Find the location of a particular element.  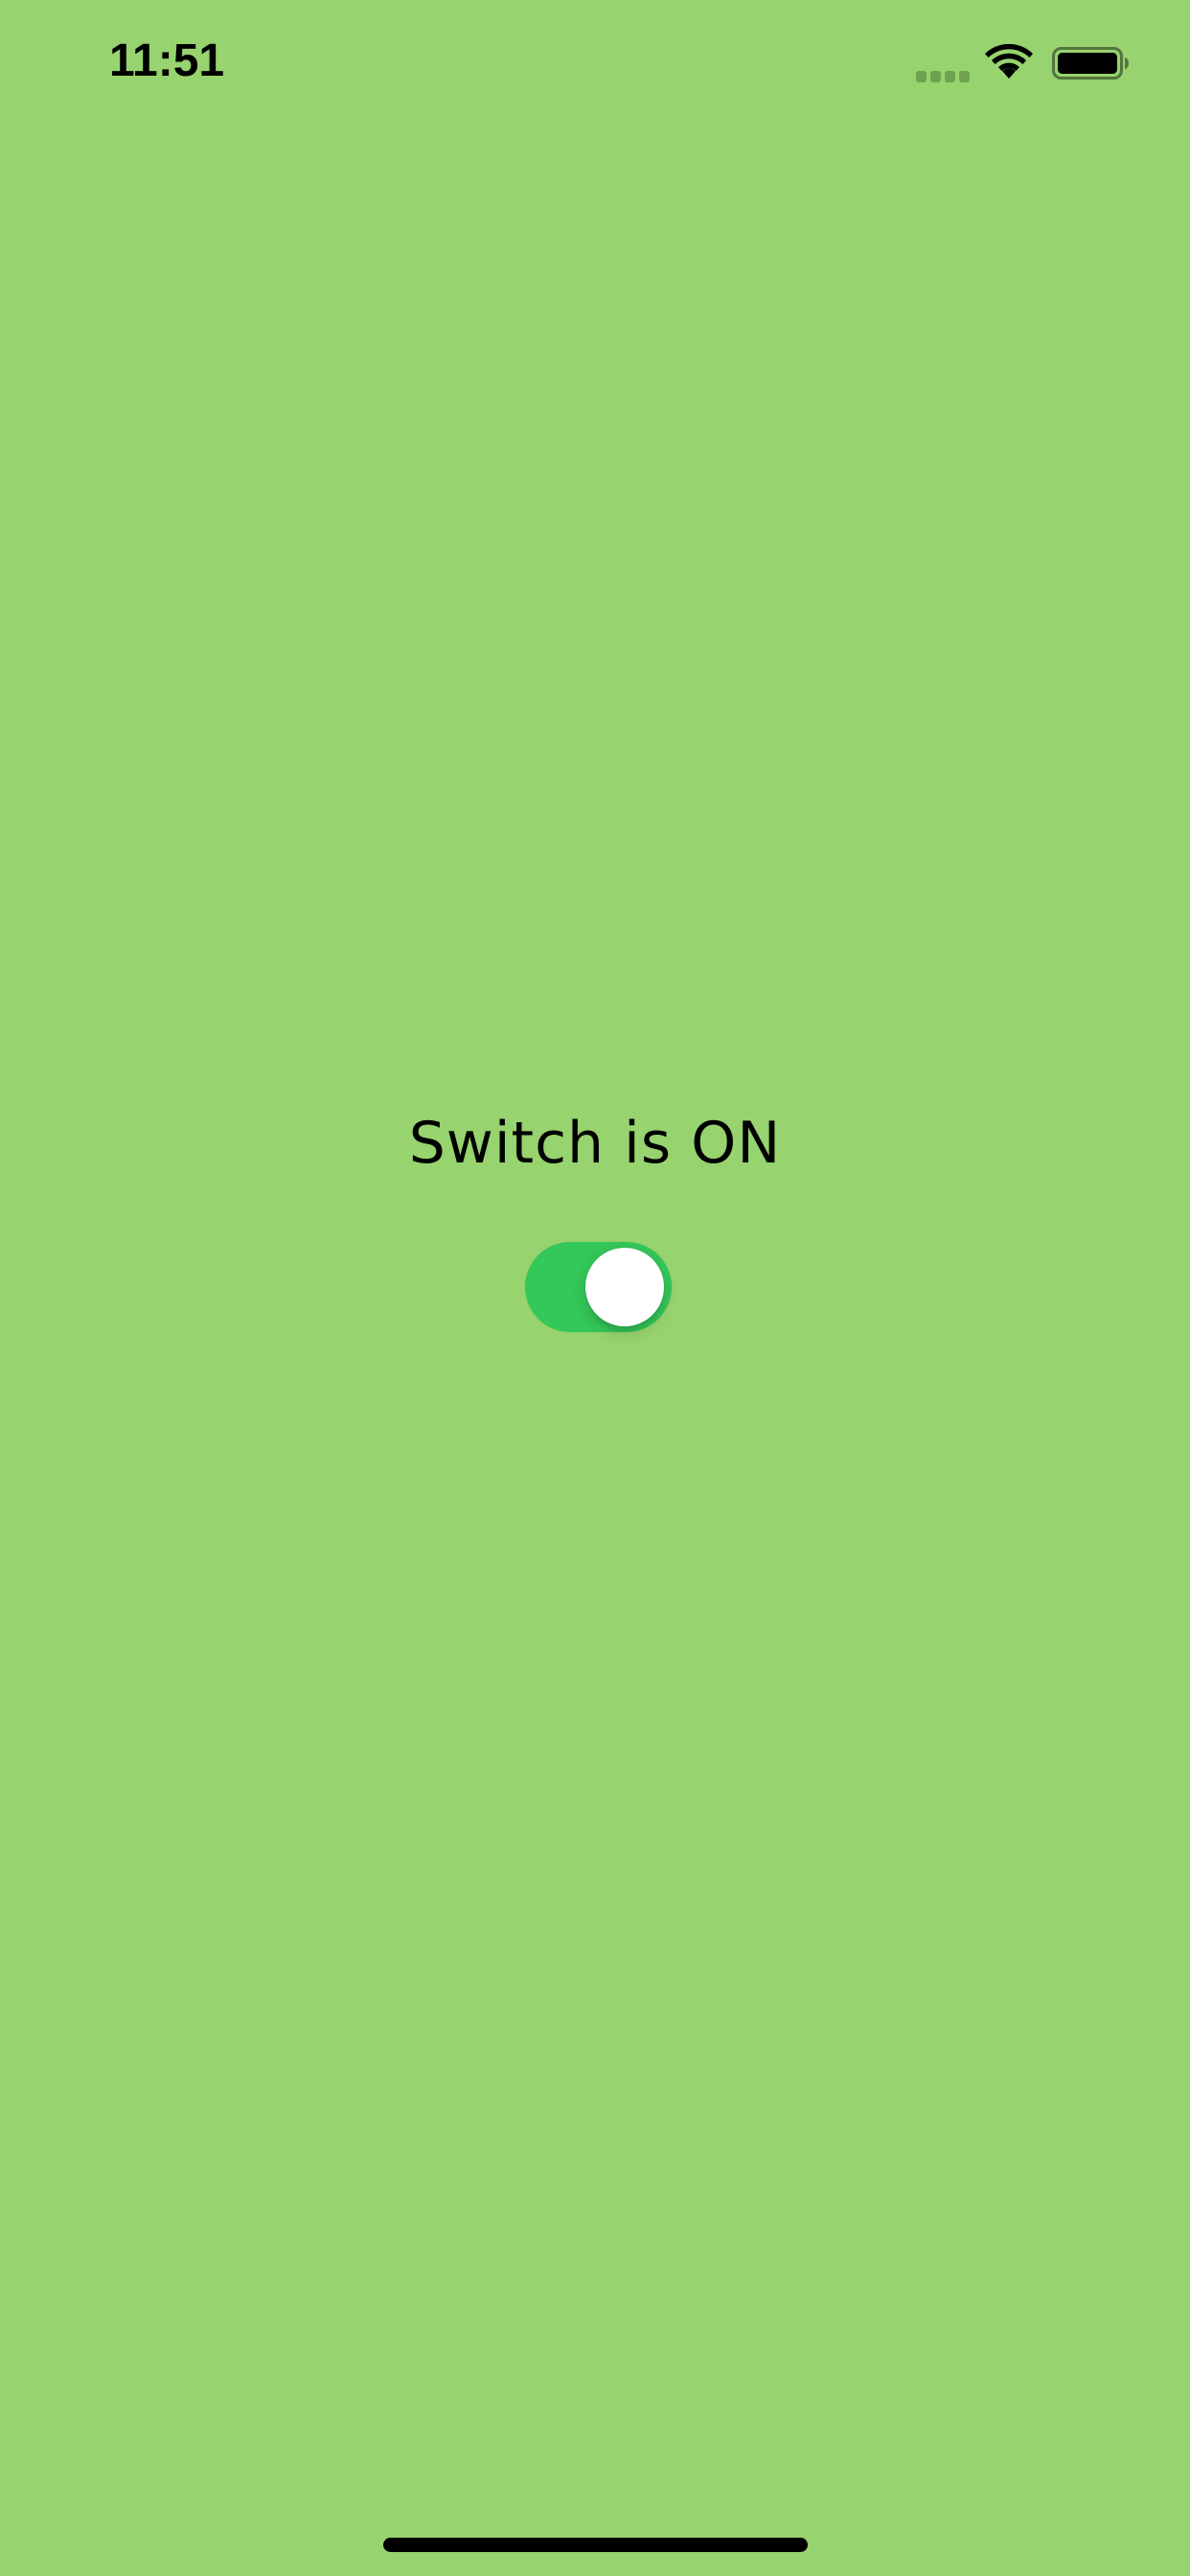

wifi-icon is located at coordinates (1009, 63).